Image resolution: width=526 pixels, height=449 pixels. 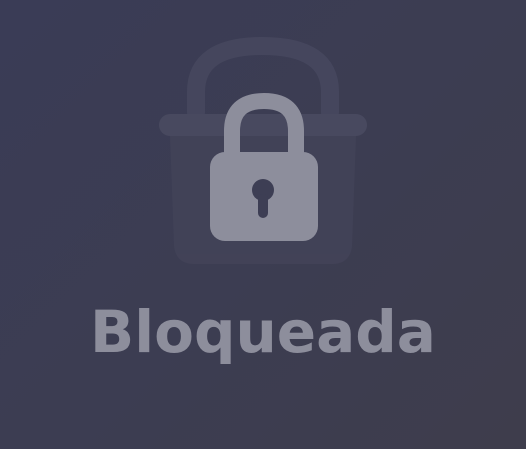 What do you see at coordinates (263, 332) in the screenshot?
I see `status-label: Bloqueada` at bounding box center [263, 332].